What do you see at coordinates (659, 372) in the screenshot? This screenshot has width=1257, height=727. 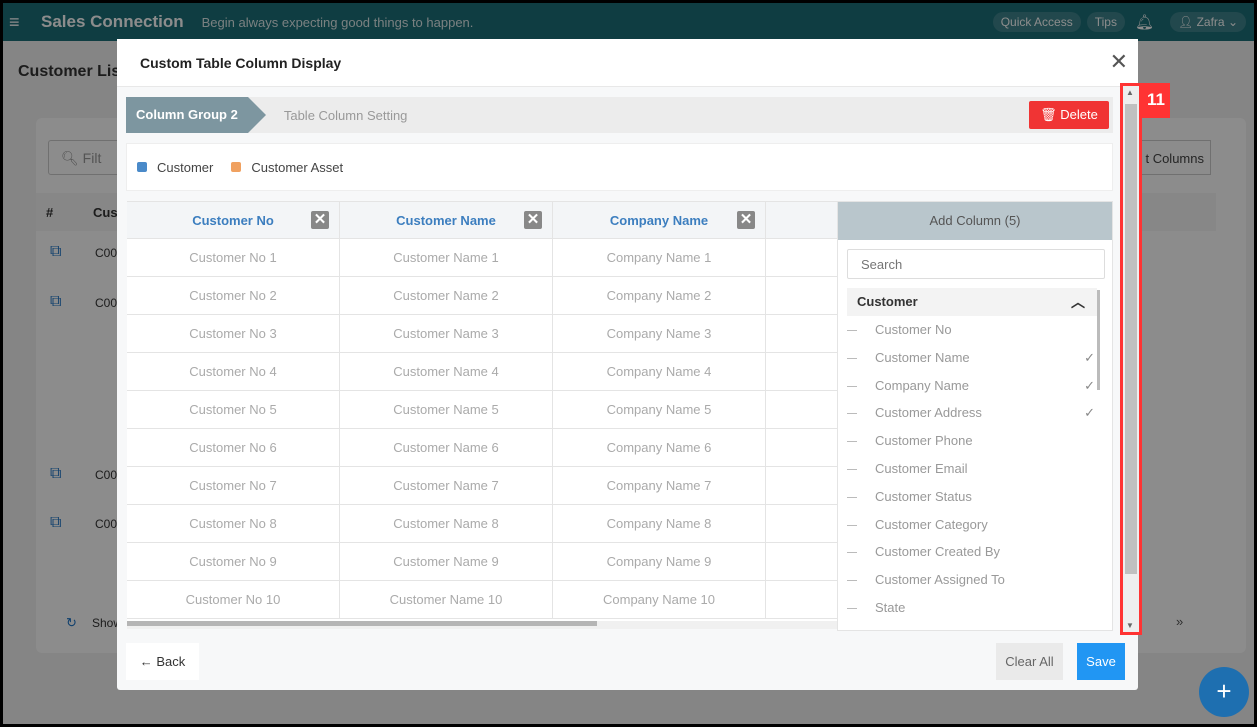 I see `table-cell: Company Name 4` at bounding box center [659, 372].